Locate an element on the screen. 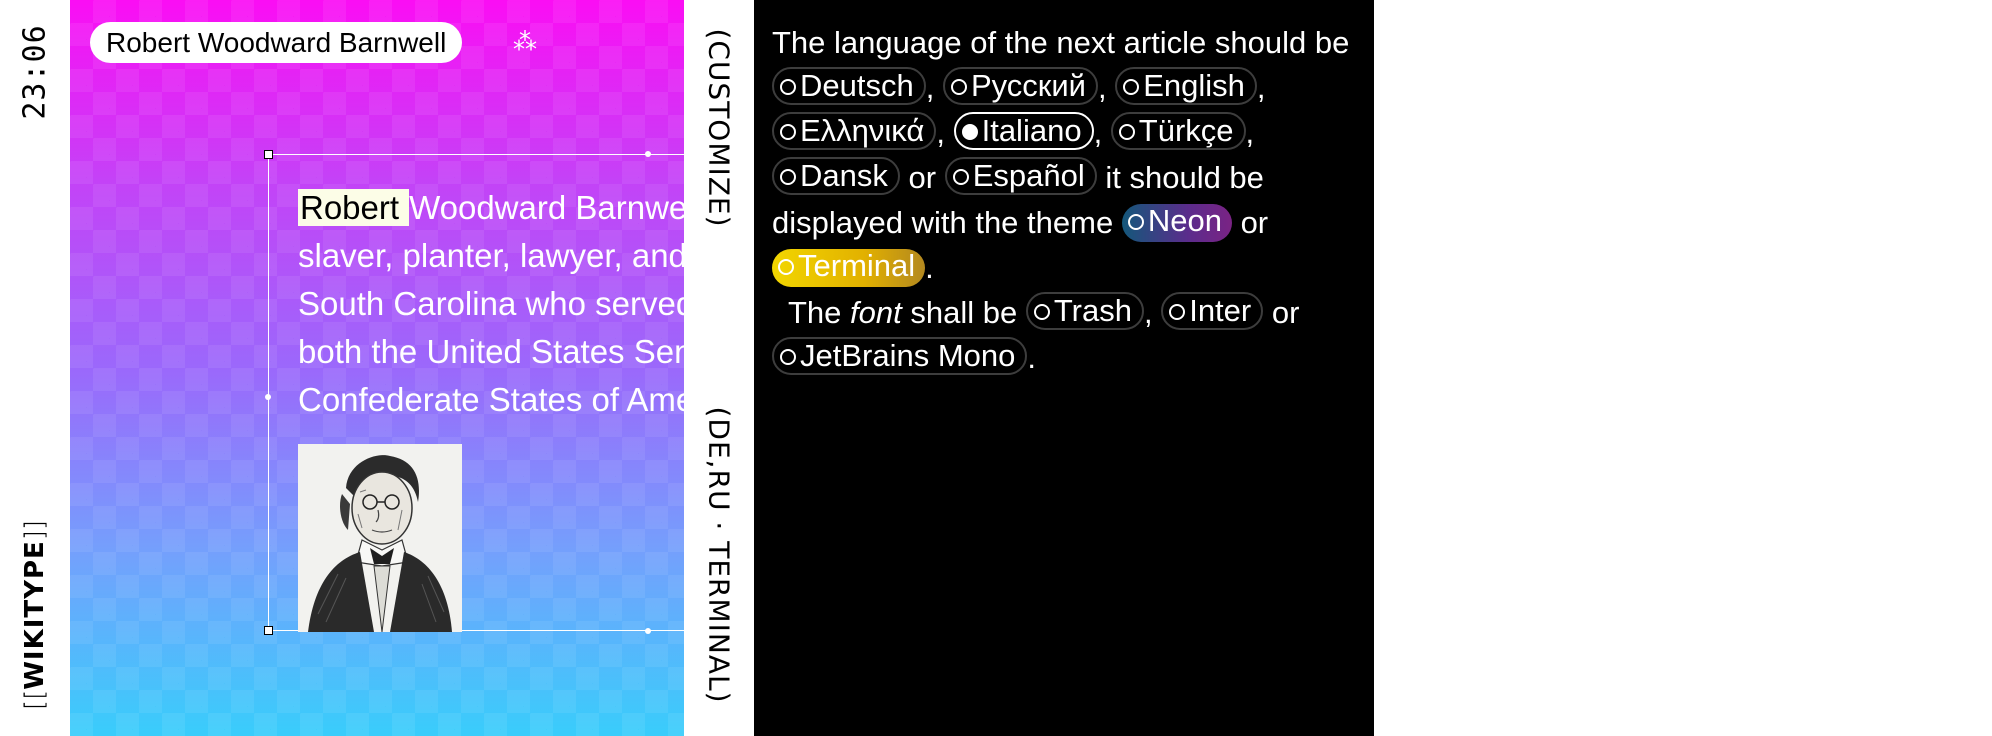 This screenshot has width=1992, height=736. font-intro-2: shall be is located at coordinates (964, 312).